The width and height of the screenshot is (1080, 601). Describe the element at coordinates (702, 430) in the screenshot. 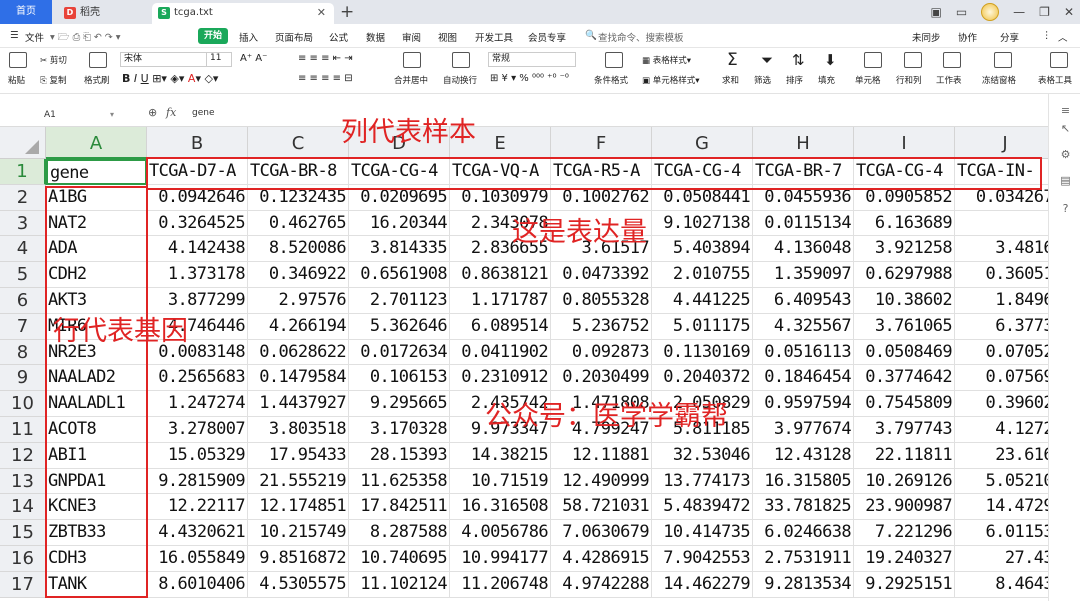

I see `expression-cell: 5.811185` at that location.